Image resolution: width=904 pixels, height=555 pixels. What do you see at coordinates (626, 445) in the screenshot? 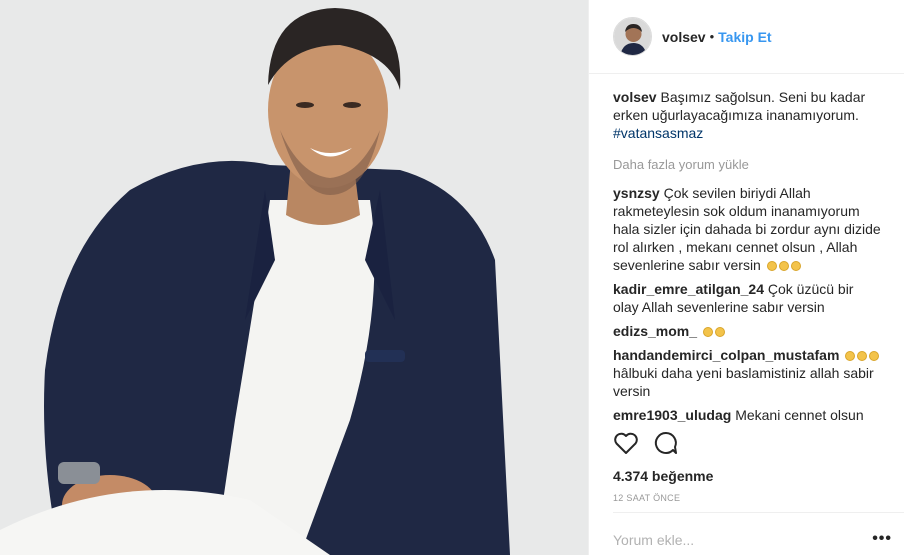
I see `heart-icon` at bounding box center [626, 445].